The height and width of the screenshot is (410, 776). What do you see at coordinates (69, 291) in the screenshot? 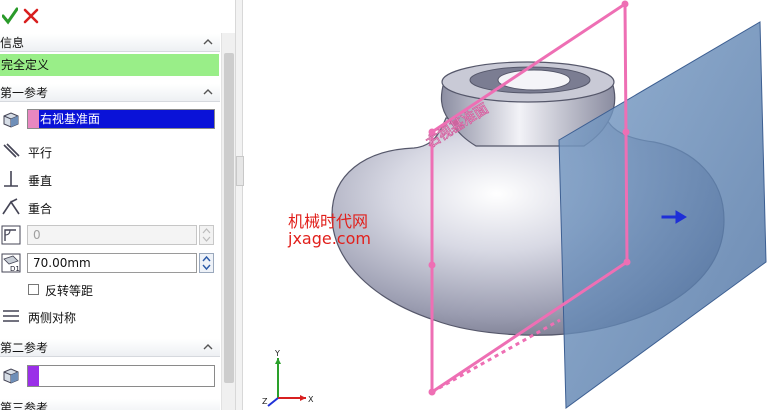
I see `flip-offset-label: 反转等距` at bounding box center [69, 291].